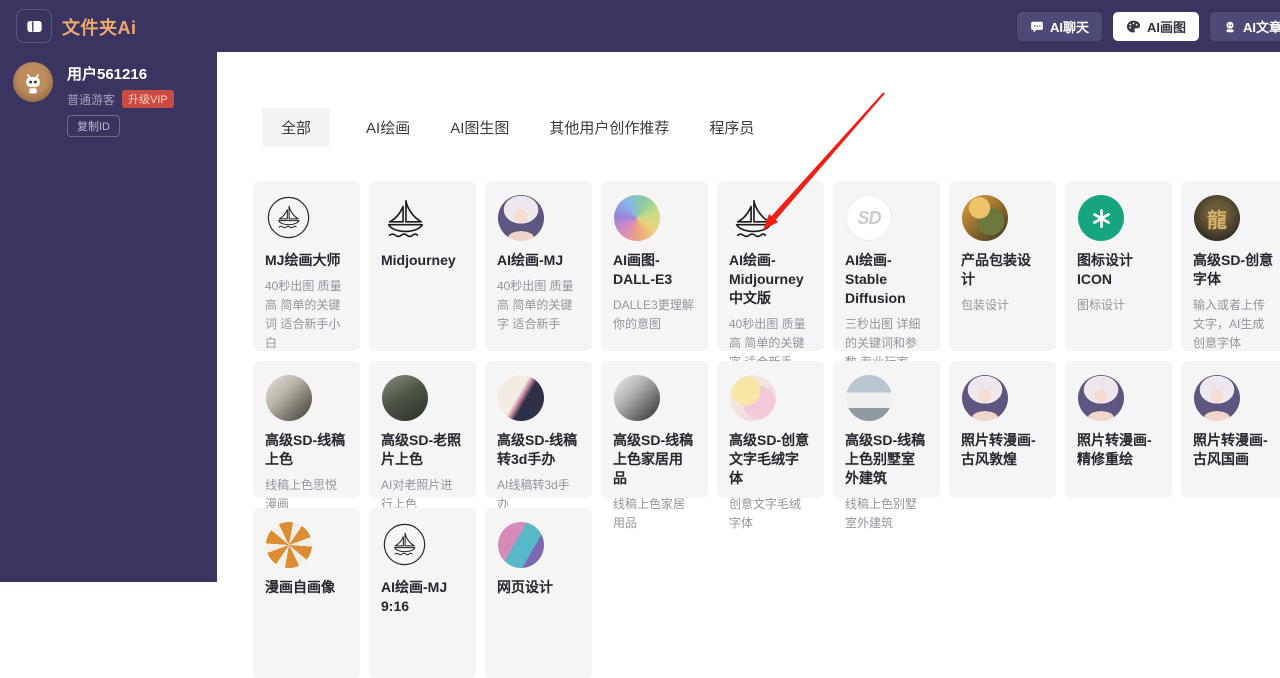 Image resolution: width=1280 pixels, height=678 pixels. I want to click on robot-avatar-icon, so click(33, 82).